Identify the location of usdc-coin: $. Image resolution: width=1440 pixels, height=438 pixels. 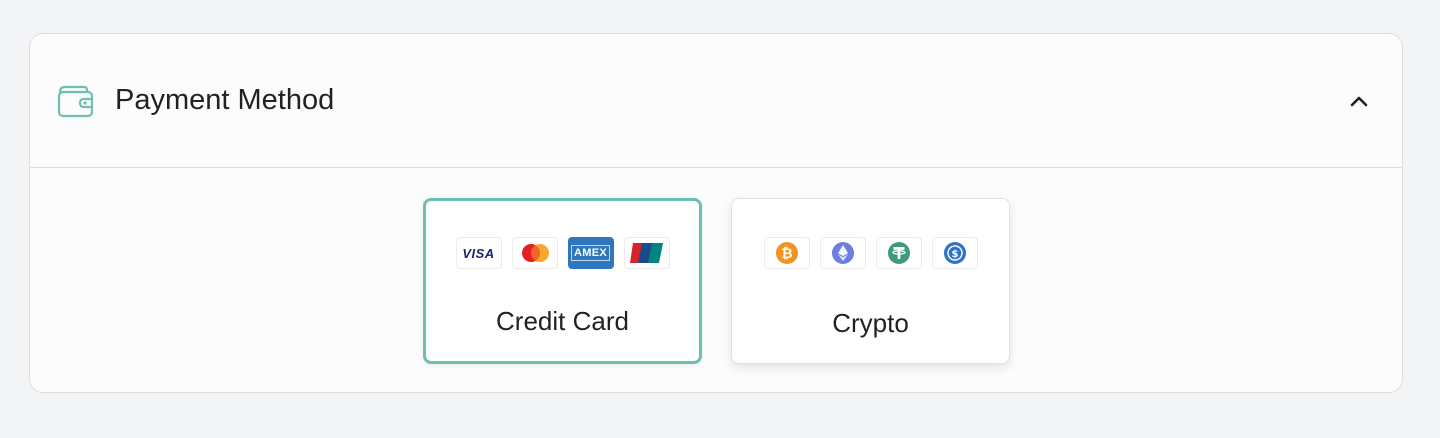
(954, 253).